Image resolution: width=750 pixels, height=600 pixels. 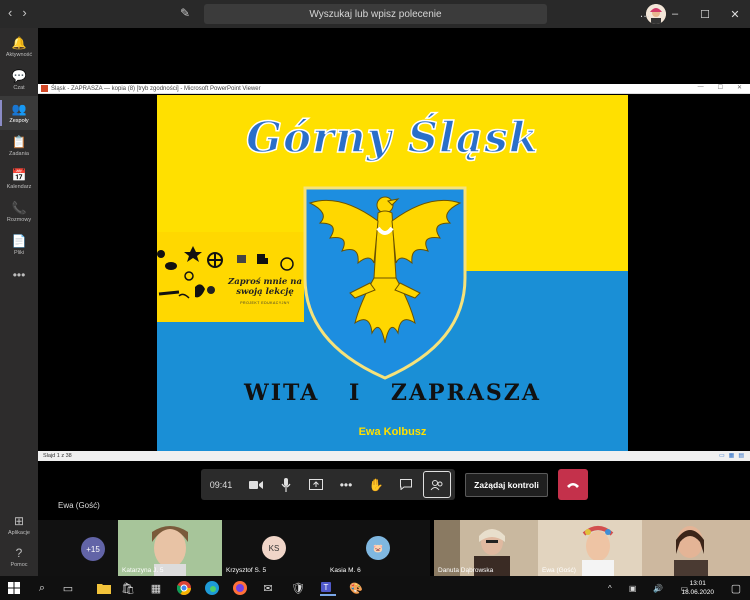 I want to click on camera-icon, so click(x=256, y=484).